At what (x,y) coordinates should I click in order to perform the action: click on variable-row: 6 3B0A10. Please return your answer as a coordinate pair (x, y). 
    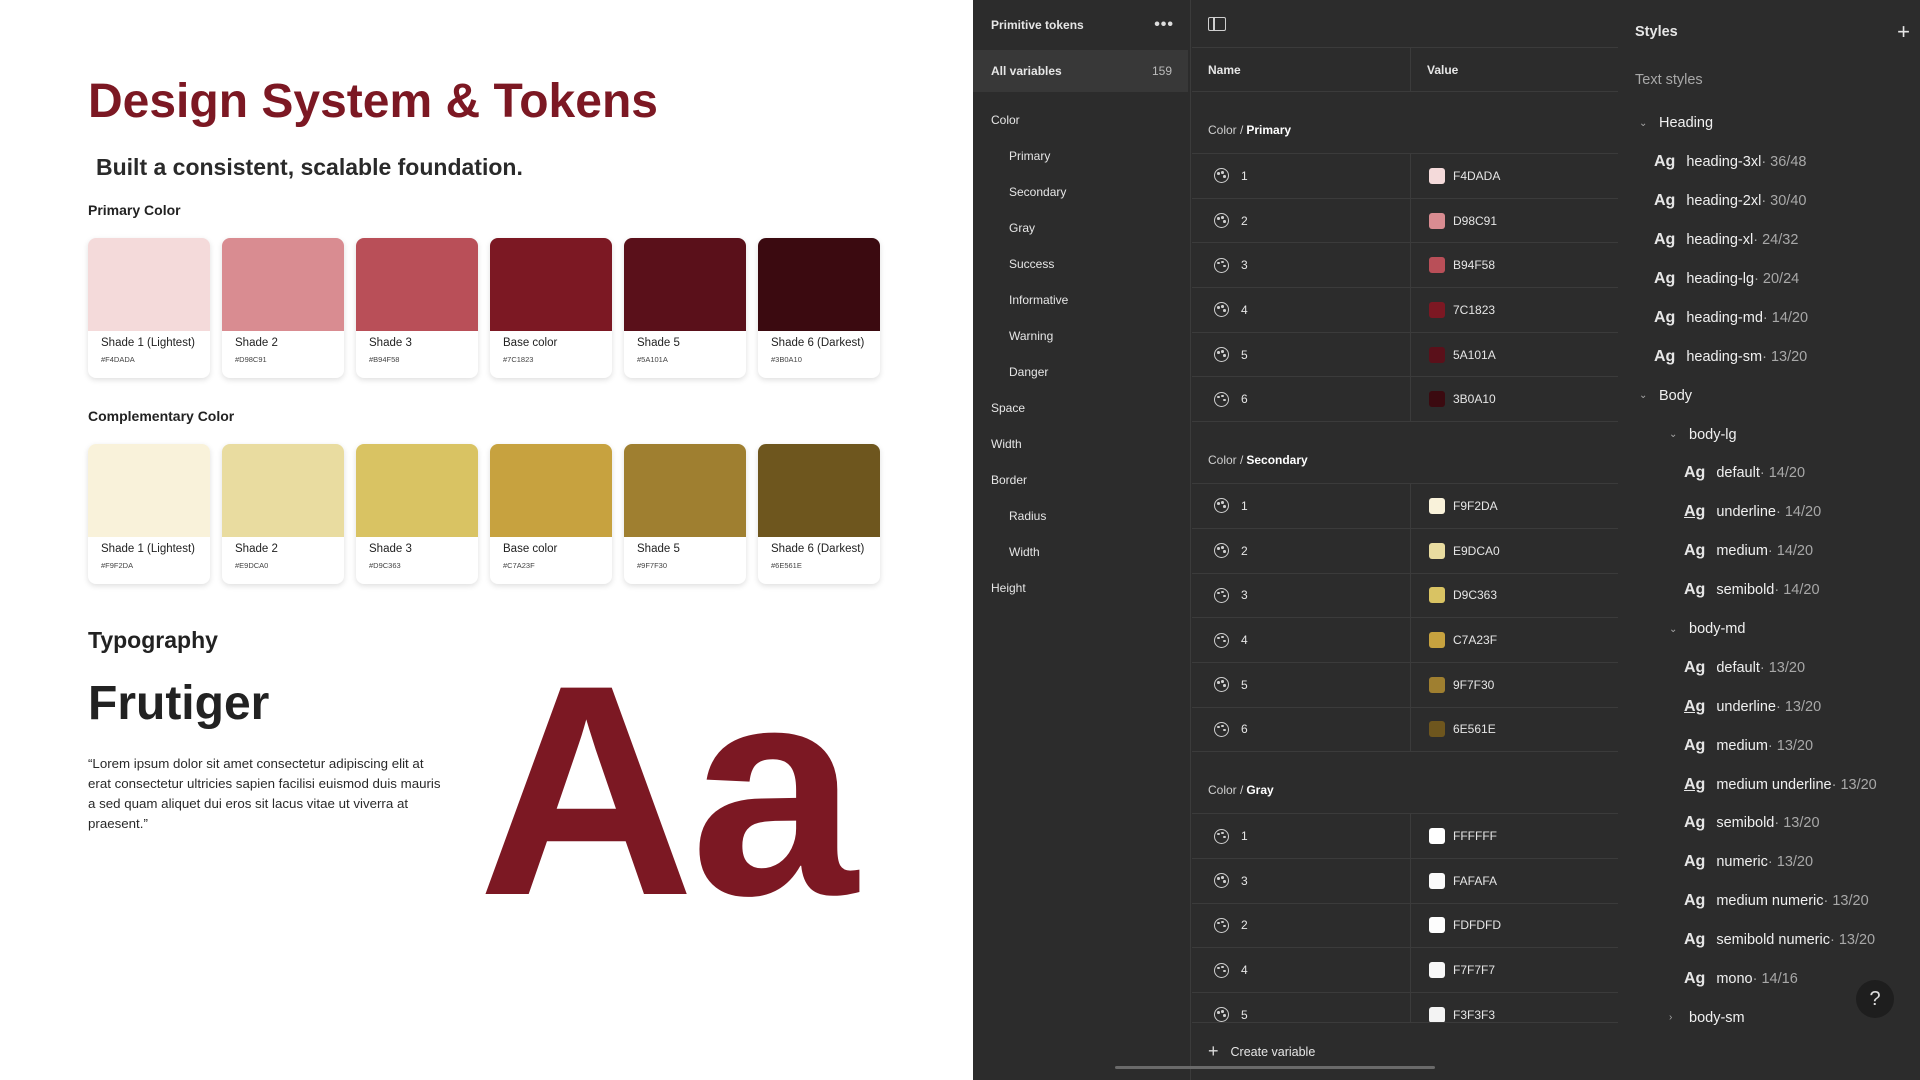
    Looking at the image, I should click on (1405, 400).